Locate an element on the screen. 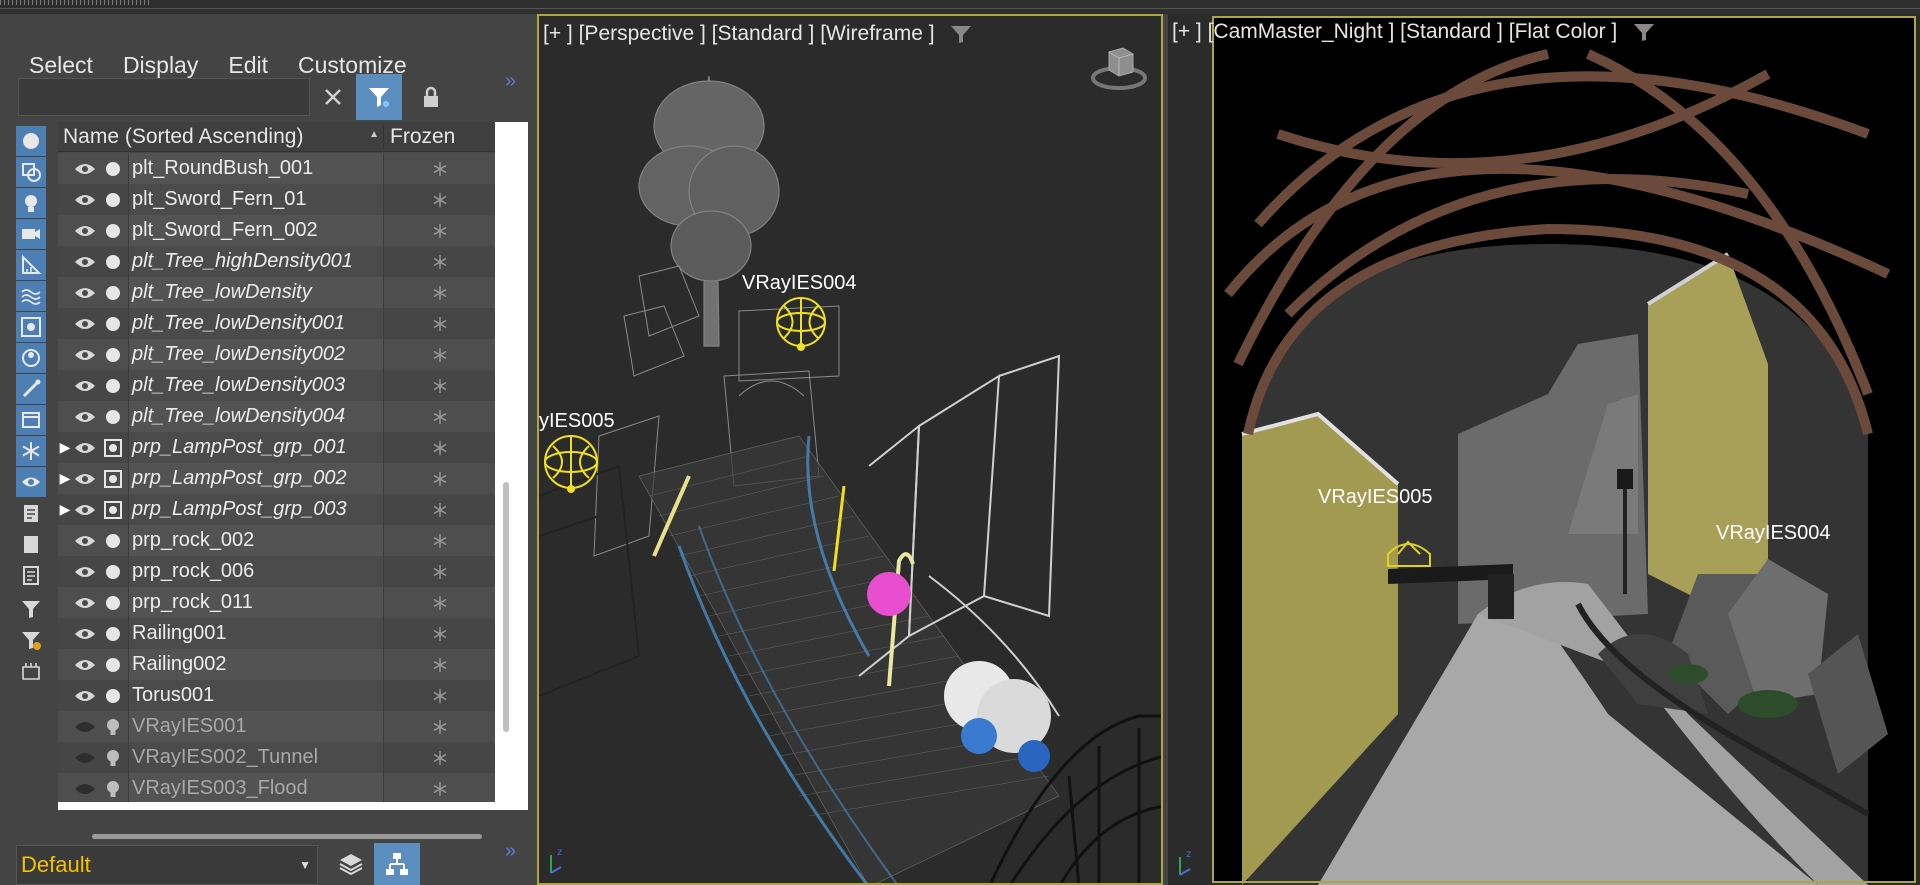 The height and width of the screenshot is (885, 1920). list-item: plt_Tree_lowDensity003 is located at coordinates (276, 385).